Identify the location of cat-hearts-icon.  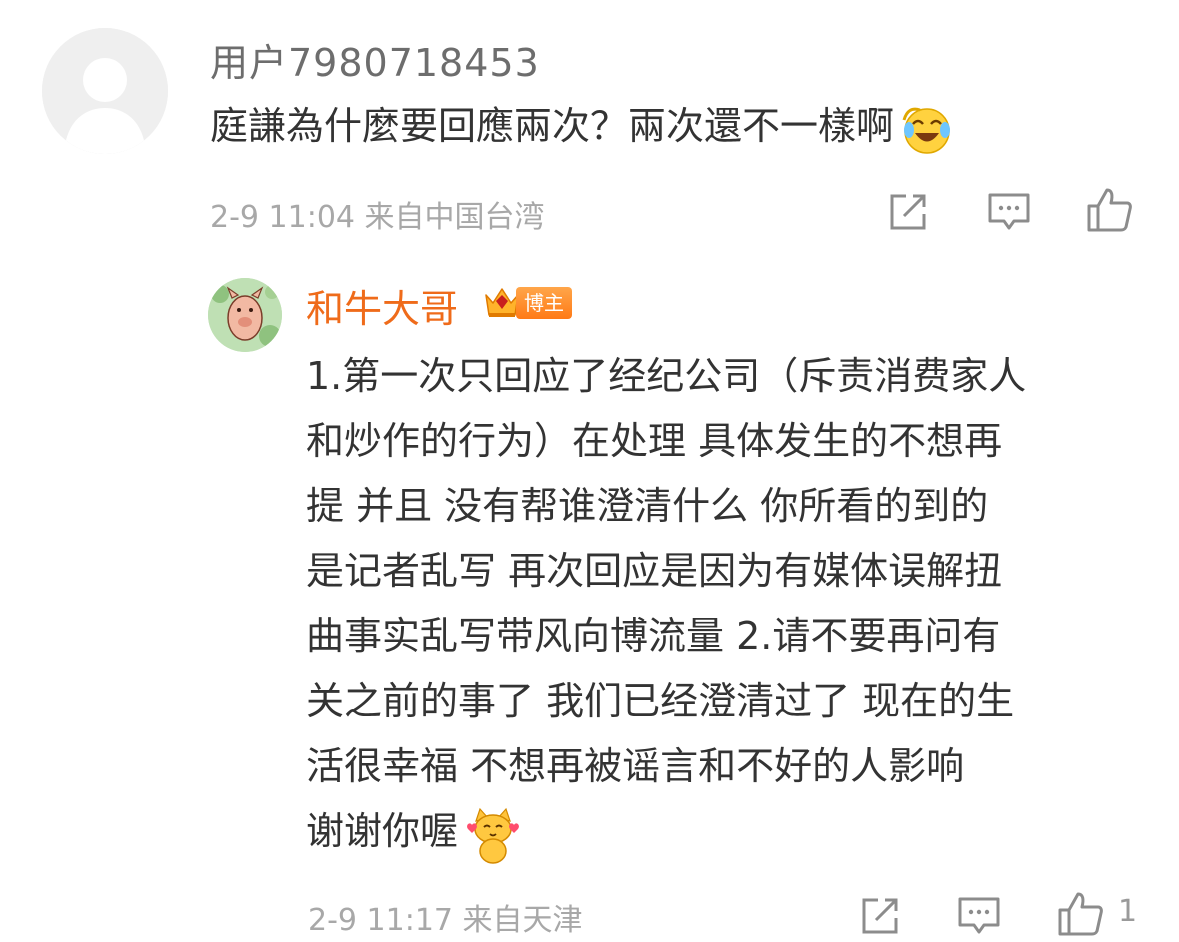
(491, 834).